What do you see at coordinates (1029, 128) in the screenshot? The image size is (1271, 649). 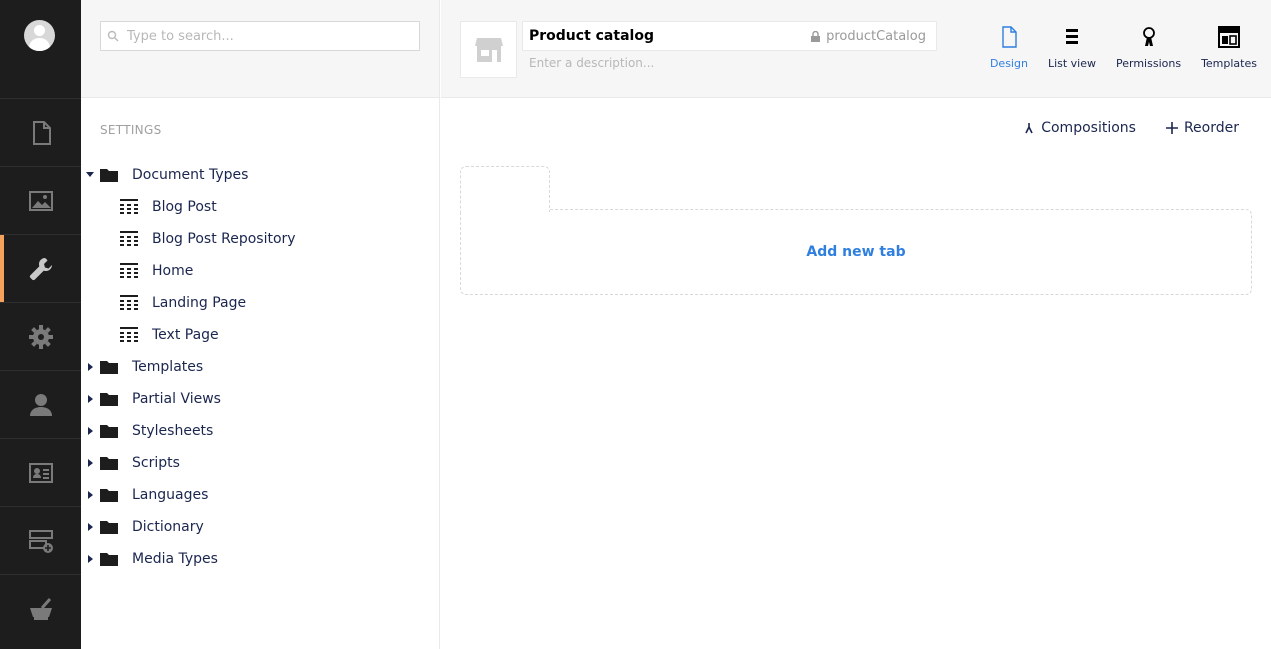 I see `merge-icon` at bounding box center [1029, 128].